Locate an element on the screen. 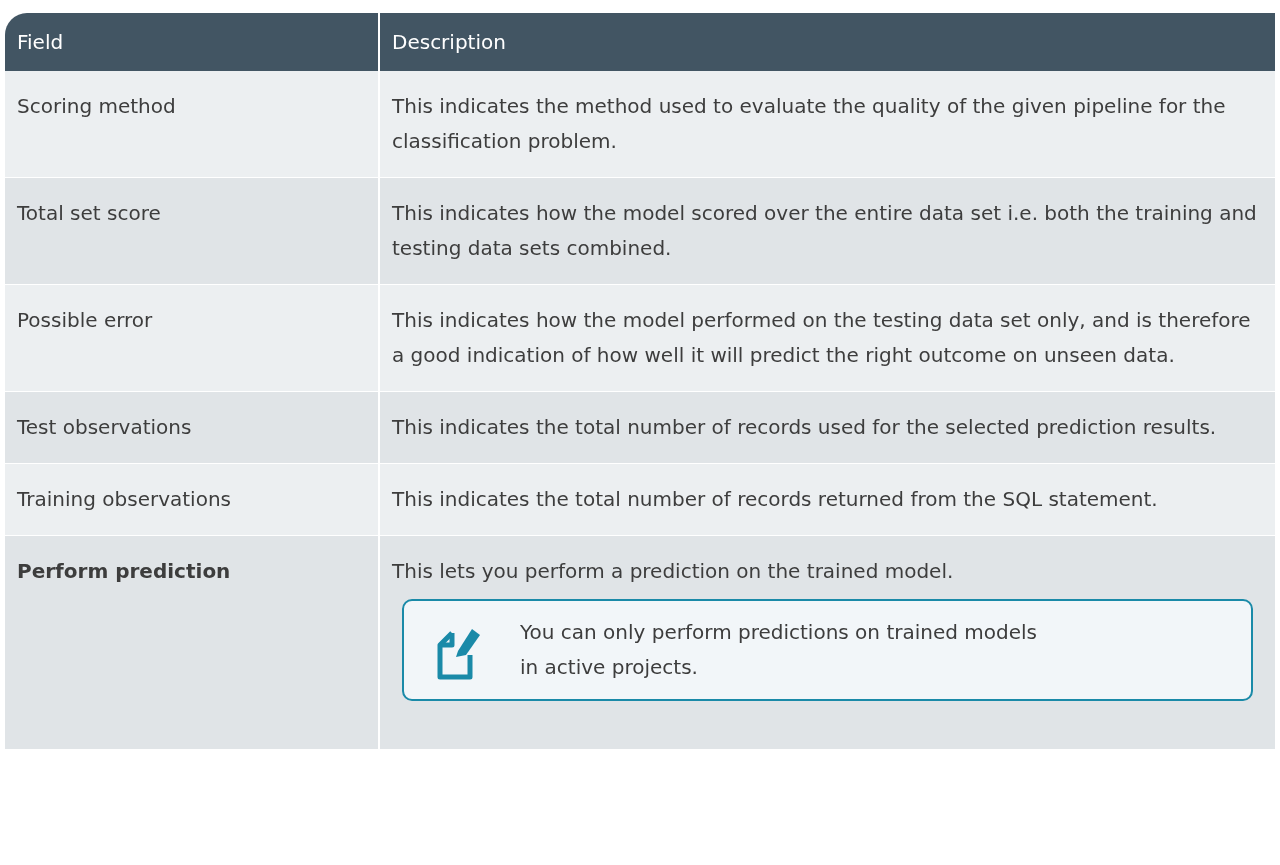  field-description: This indicates how the model performed on the testing data set only, and is therefore a good indication of how well it will predict the right outcome on unseen data. is located at coordinates (822, 338).